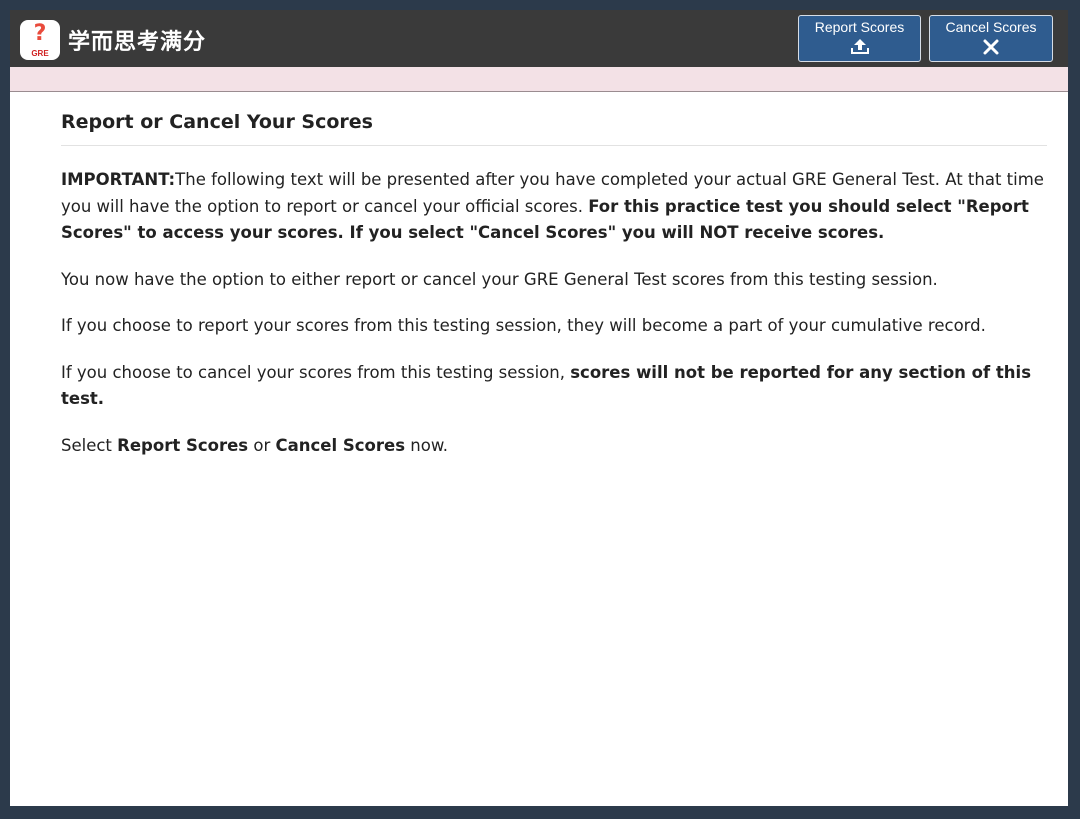 The image size is (1080, 819). What do you see at coordinates (262, 445) in the screenshot?
I see `select-mid: or` at bounding box center [262, 445].